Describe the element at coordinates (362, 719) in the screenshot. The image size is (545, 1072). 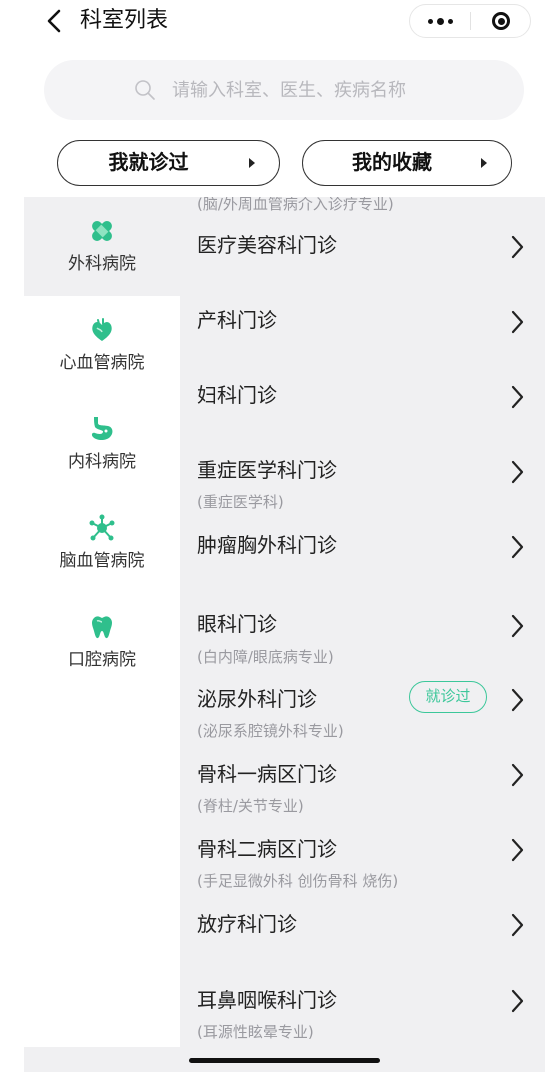
I see `list-item: 泌尿外科门诊 就诊过 (泌尿系腔镜外科专业)` at that location.